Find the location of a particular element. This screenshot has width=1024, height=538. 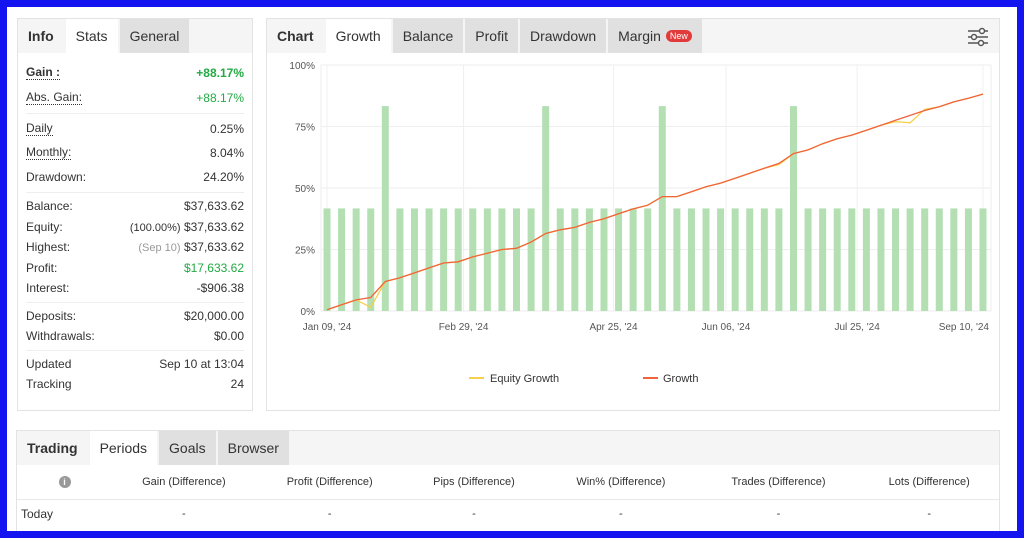

tab-drawdown: Drawdown is located at coordinates (563, 36).